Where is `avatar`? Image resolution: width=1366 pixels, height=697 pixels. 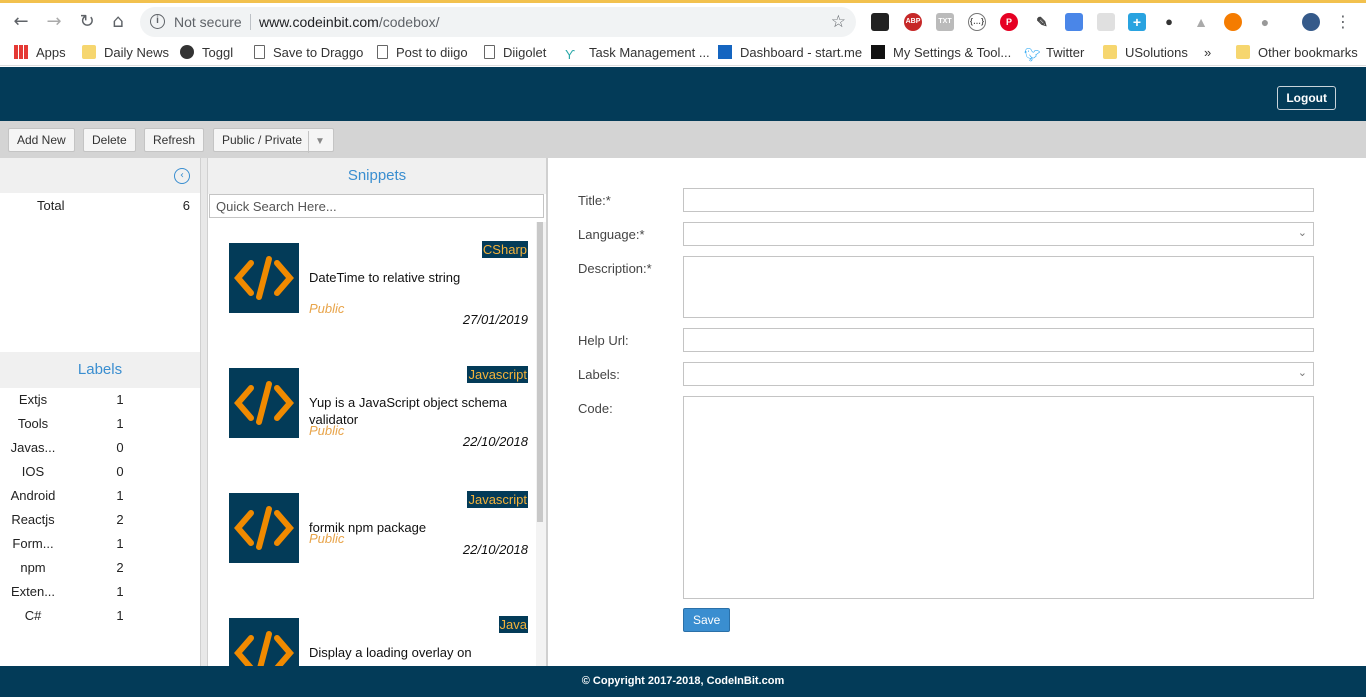
avatar is located at coordinates (1311, 22).